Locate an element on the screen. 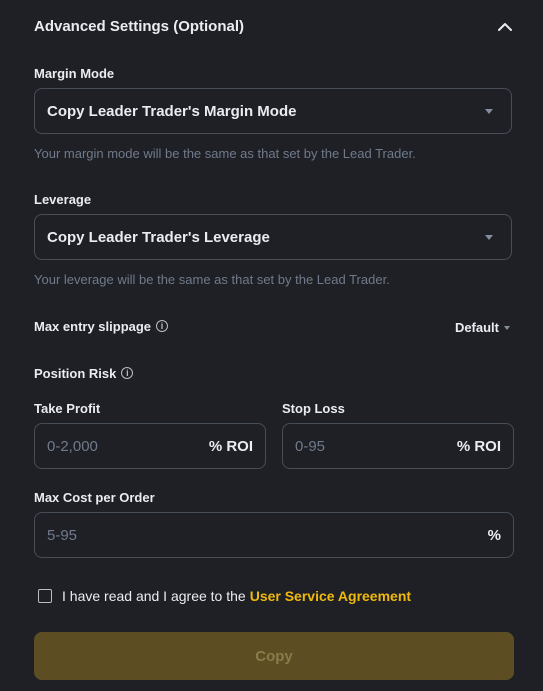  advanced-settings-header: Advanced Settings (Optional) is located at coordinates (274, 26).